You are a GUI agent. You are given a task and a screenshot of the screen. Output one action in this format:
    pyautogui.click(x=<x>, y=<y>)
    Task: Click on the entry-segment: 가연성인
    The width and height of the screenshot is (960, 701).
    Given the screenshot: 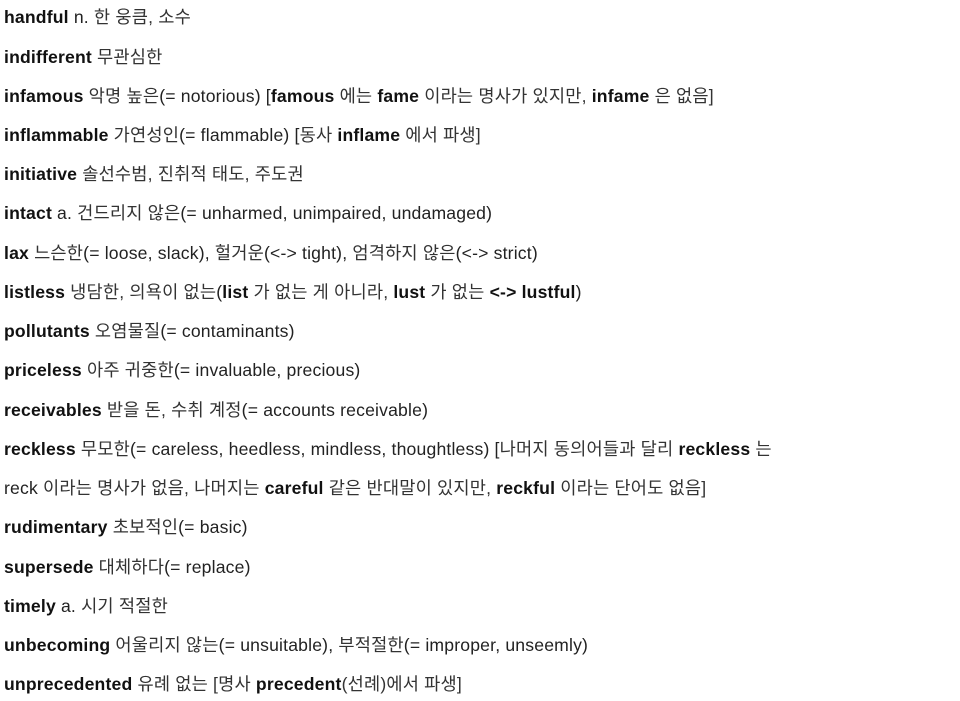 What is the action you would take?
    pyautogui.click(x=144, y=135)
    